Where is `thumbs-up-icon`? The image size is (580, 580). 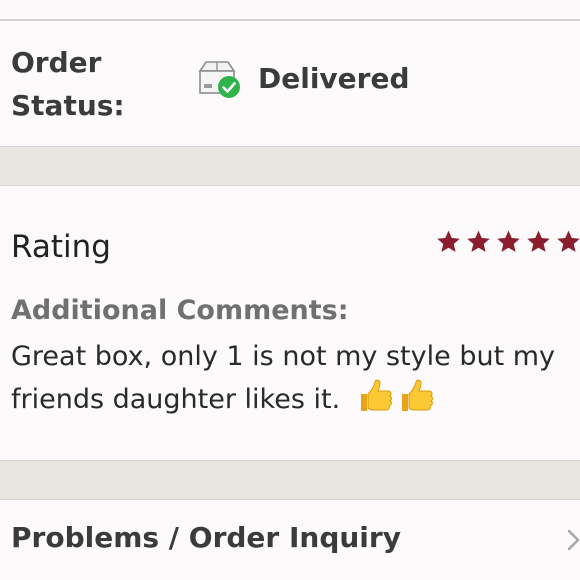
thumbs-up-icon is located at coordinates (396, 402).